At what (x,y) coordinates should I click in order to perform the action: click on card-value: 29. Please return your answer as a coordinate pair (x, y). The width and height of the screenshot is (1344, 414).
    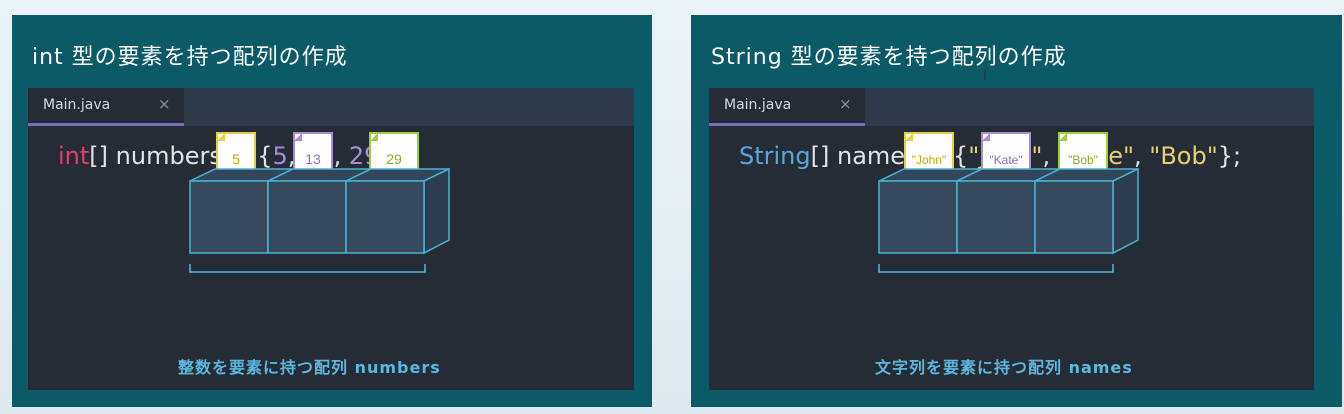
    Looking at the image, I should click on (394, 159).